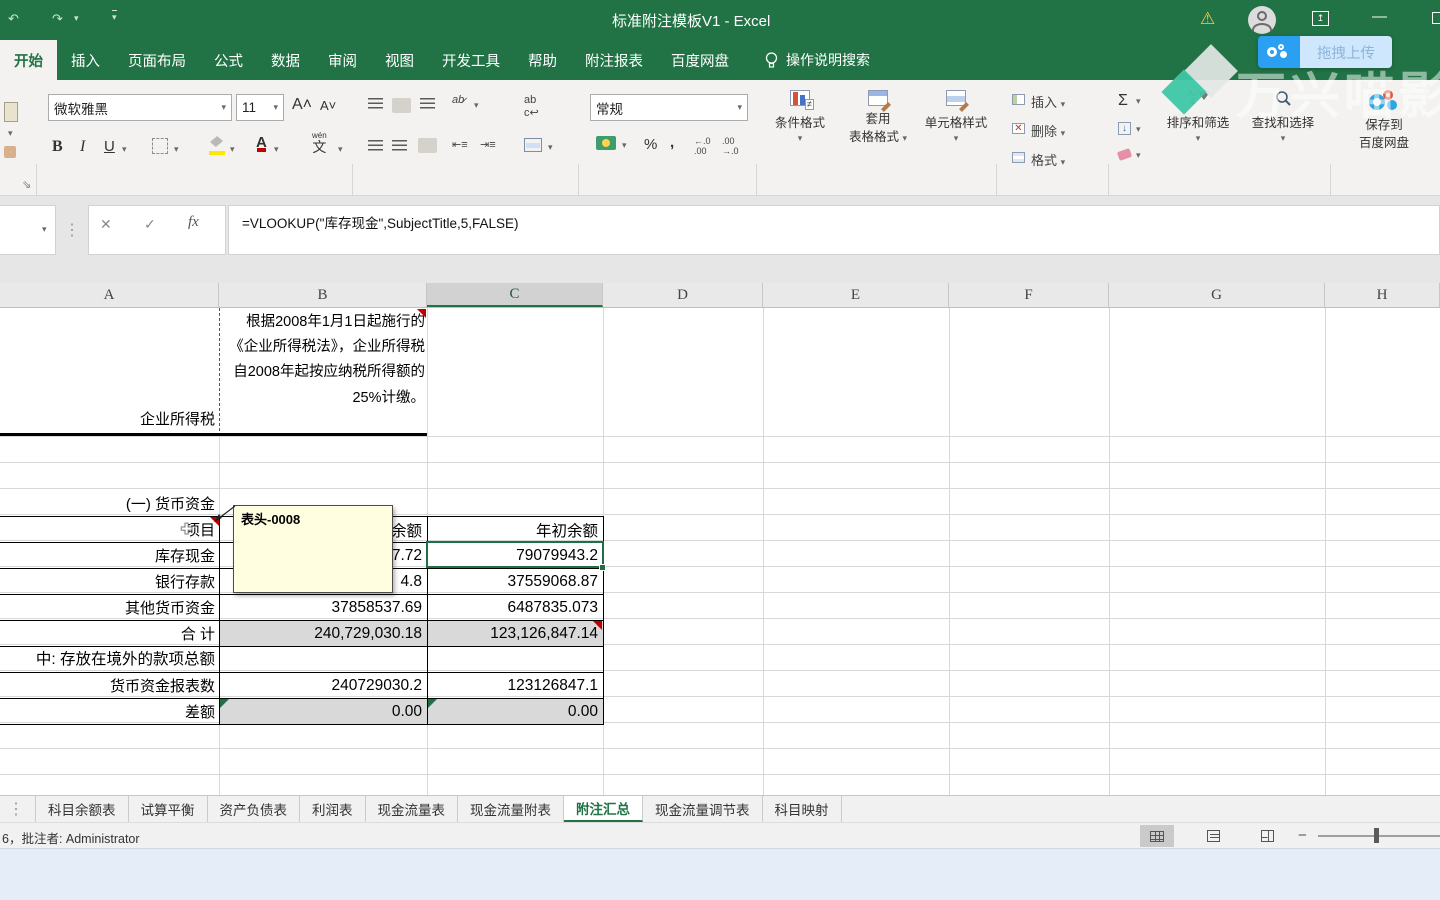 The width and height of the screenshot is (1440, 900). Describe the element at coordinates (650, 144) in the screenshot. I see `percent-style-icon: %` at that location.